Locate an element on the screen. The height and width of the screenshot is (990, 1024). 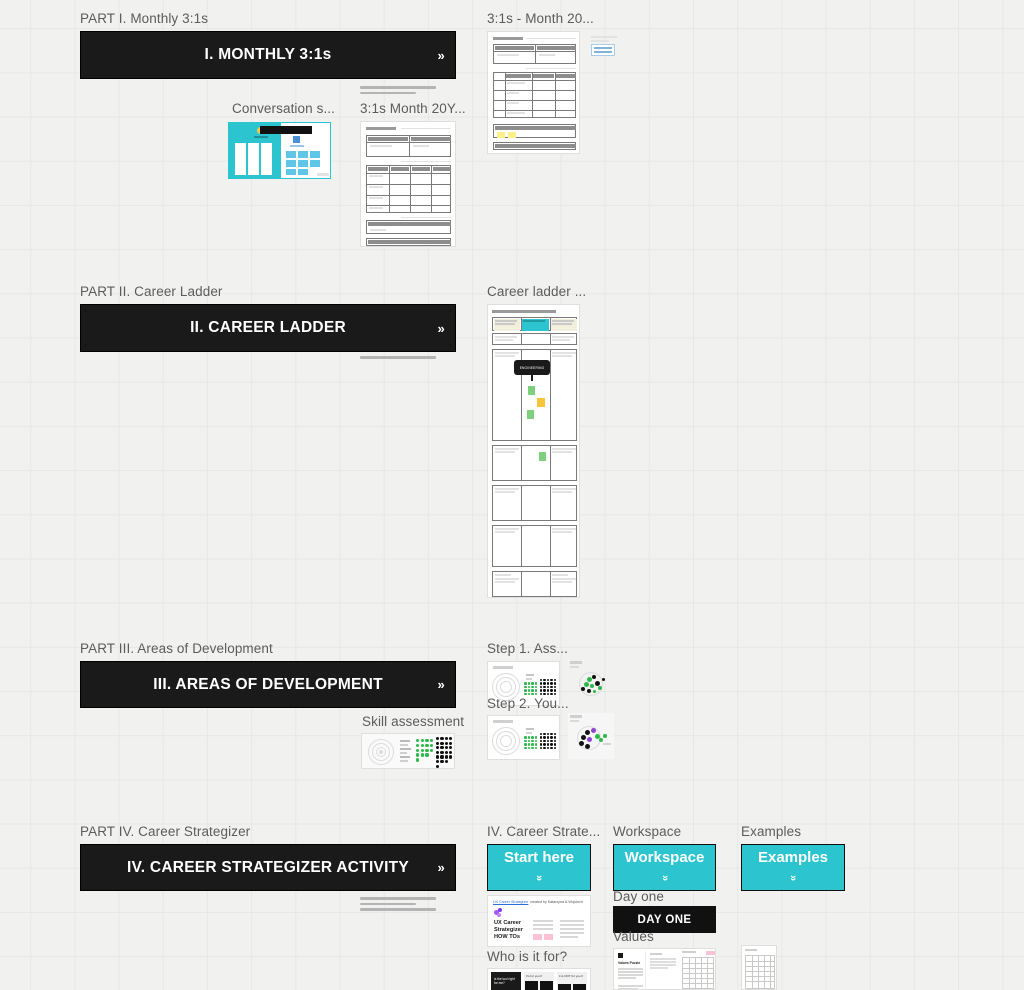
chevron-down-icon-start-here: » is located at coordinates (539, 877).